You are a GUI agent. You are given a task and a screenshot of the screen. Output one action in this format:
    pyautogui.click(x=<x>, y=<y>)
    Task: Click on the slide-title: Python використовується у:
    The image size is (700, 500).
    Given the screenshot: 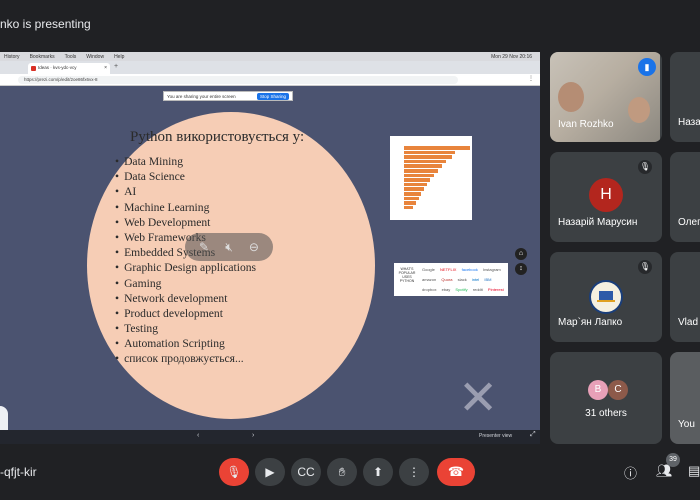 What is the action you would take?
    pyautogui.click(x=217, y=137)
    